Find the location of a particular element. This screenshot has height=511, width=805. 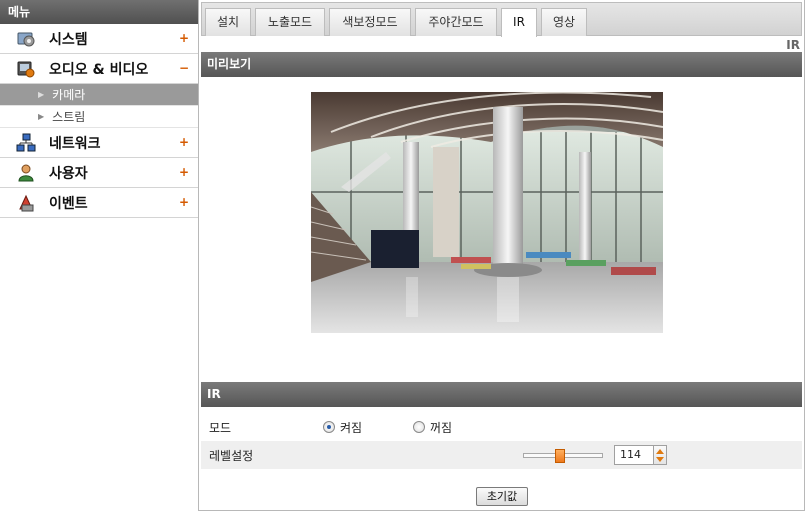

sidebar-item-event: 이벤트 + is located at coordinates (99, 203).